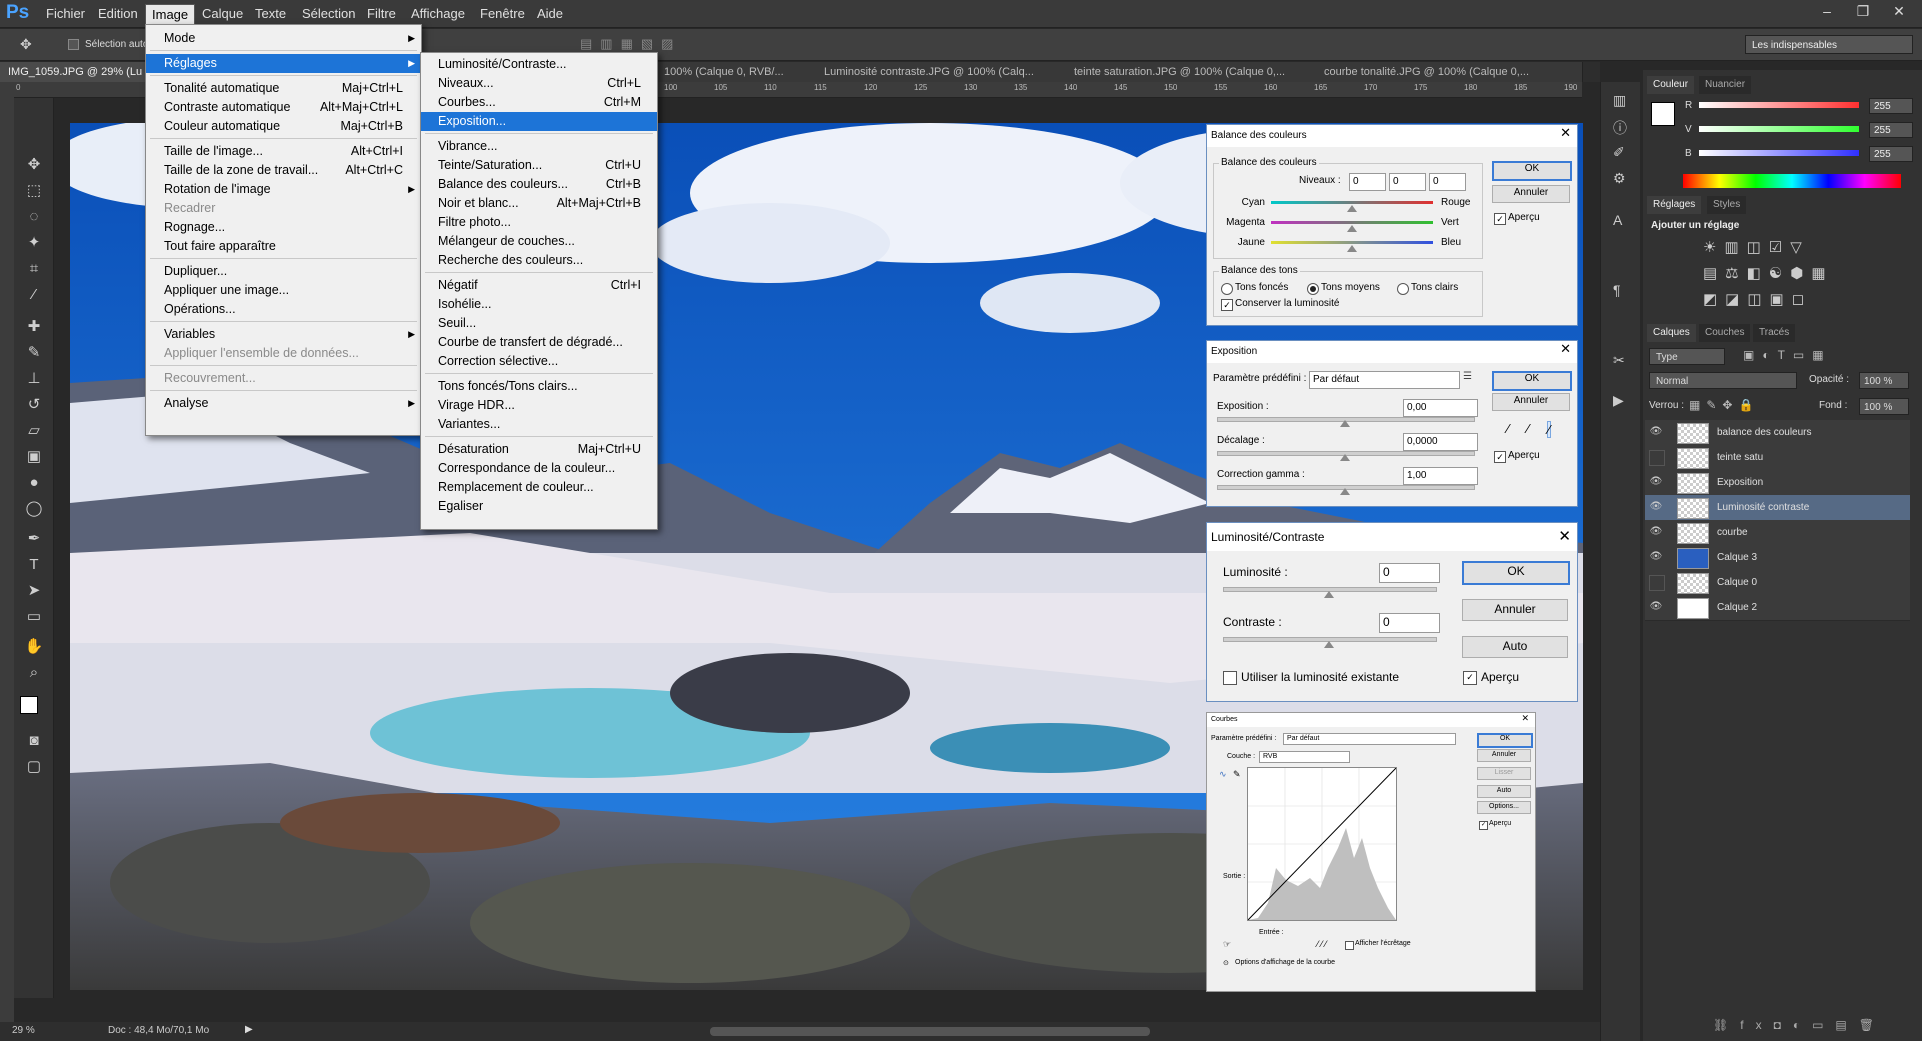  I want to click on layer-row: teinte satu, so click(1777, 458).